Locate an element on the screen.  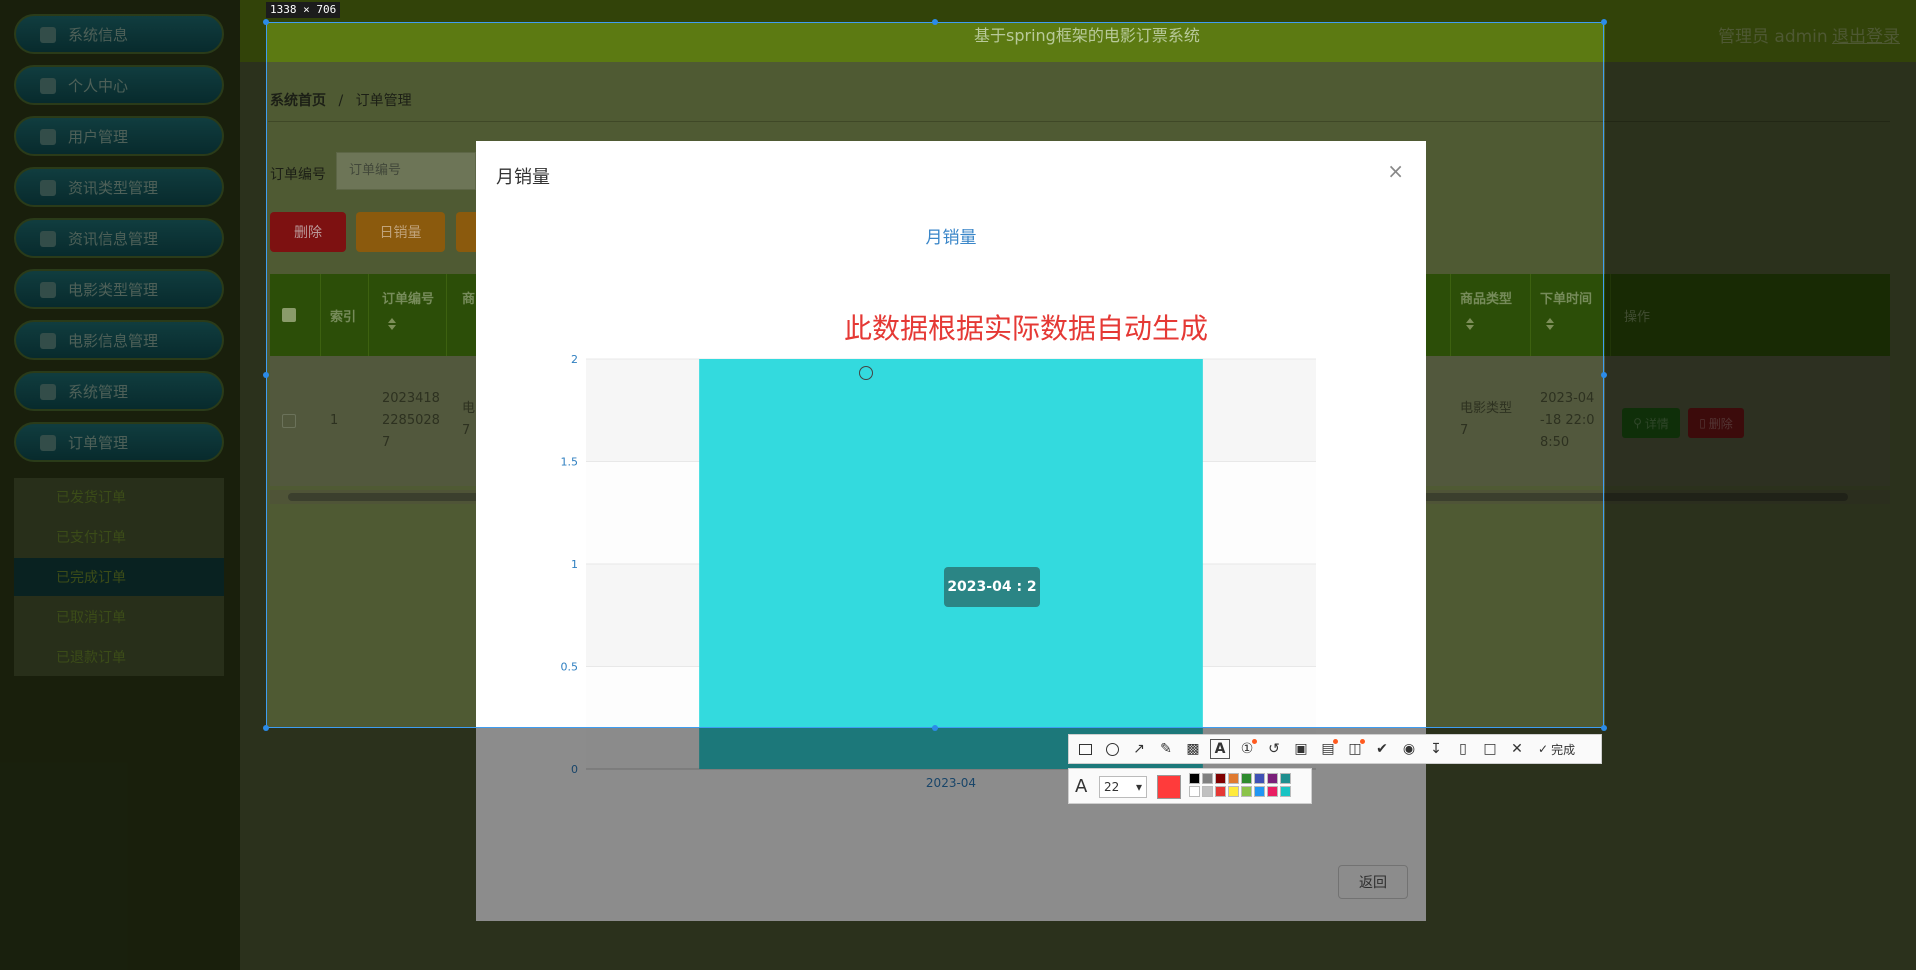
selection-size-label: 1338 × 706 is located at coordinates (303, 10).